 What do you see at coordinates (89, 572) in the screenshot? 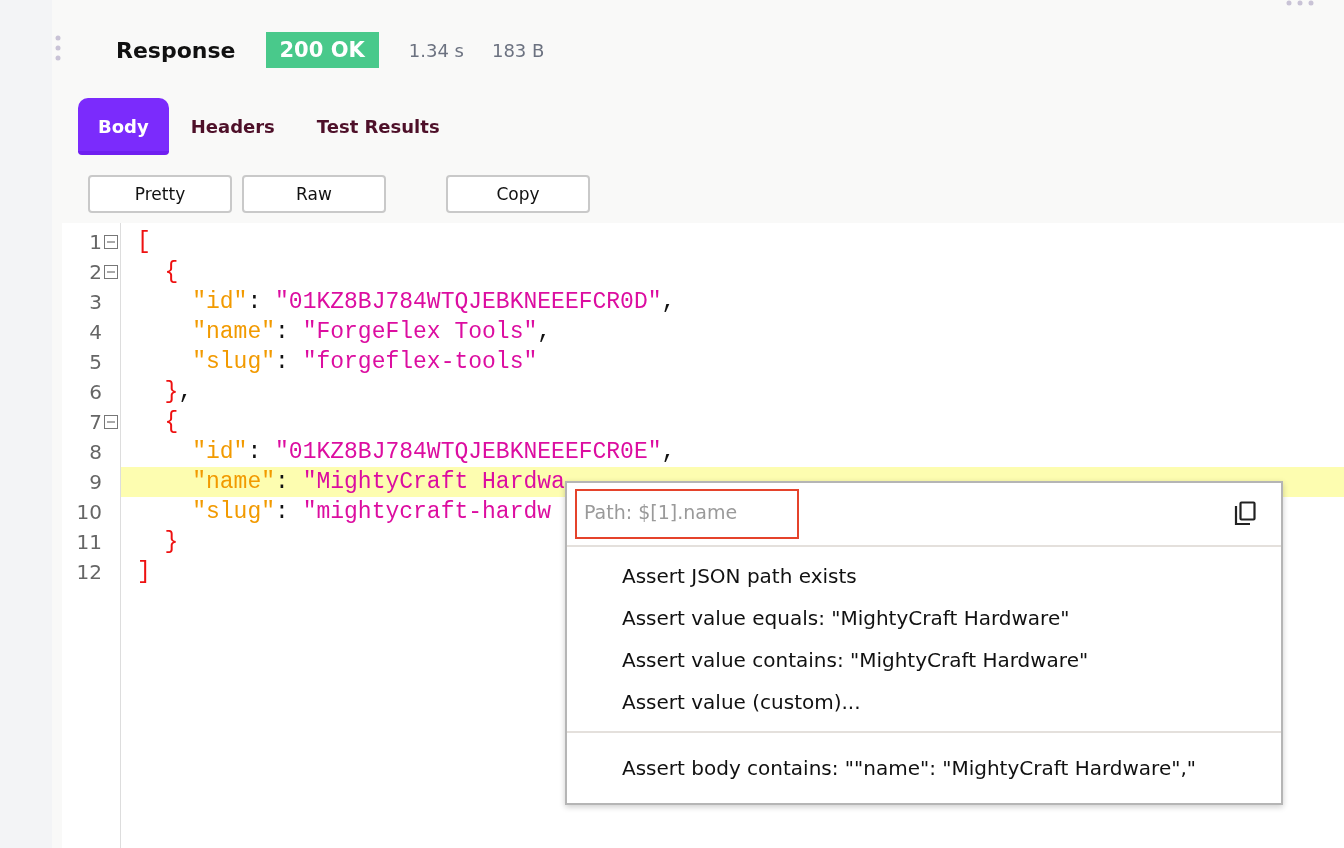
I see `line-number: 12` at bounding box center [89, 572].